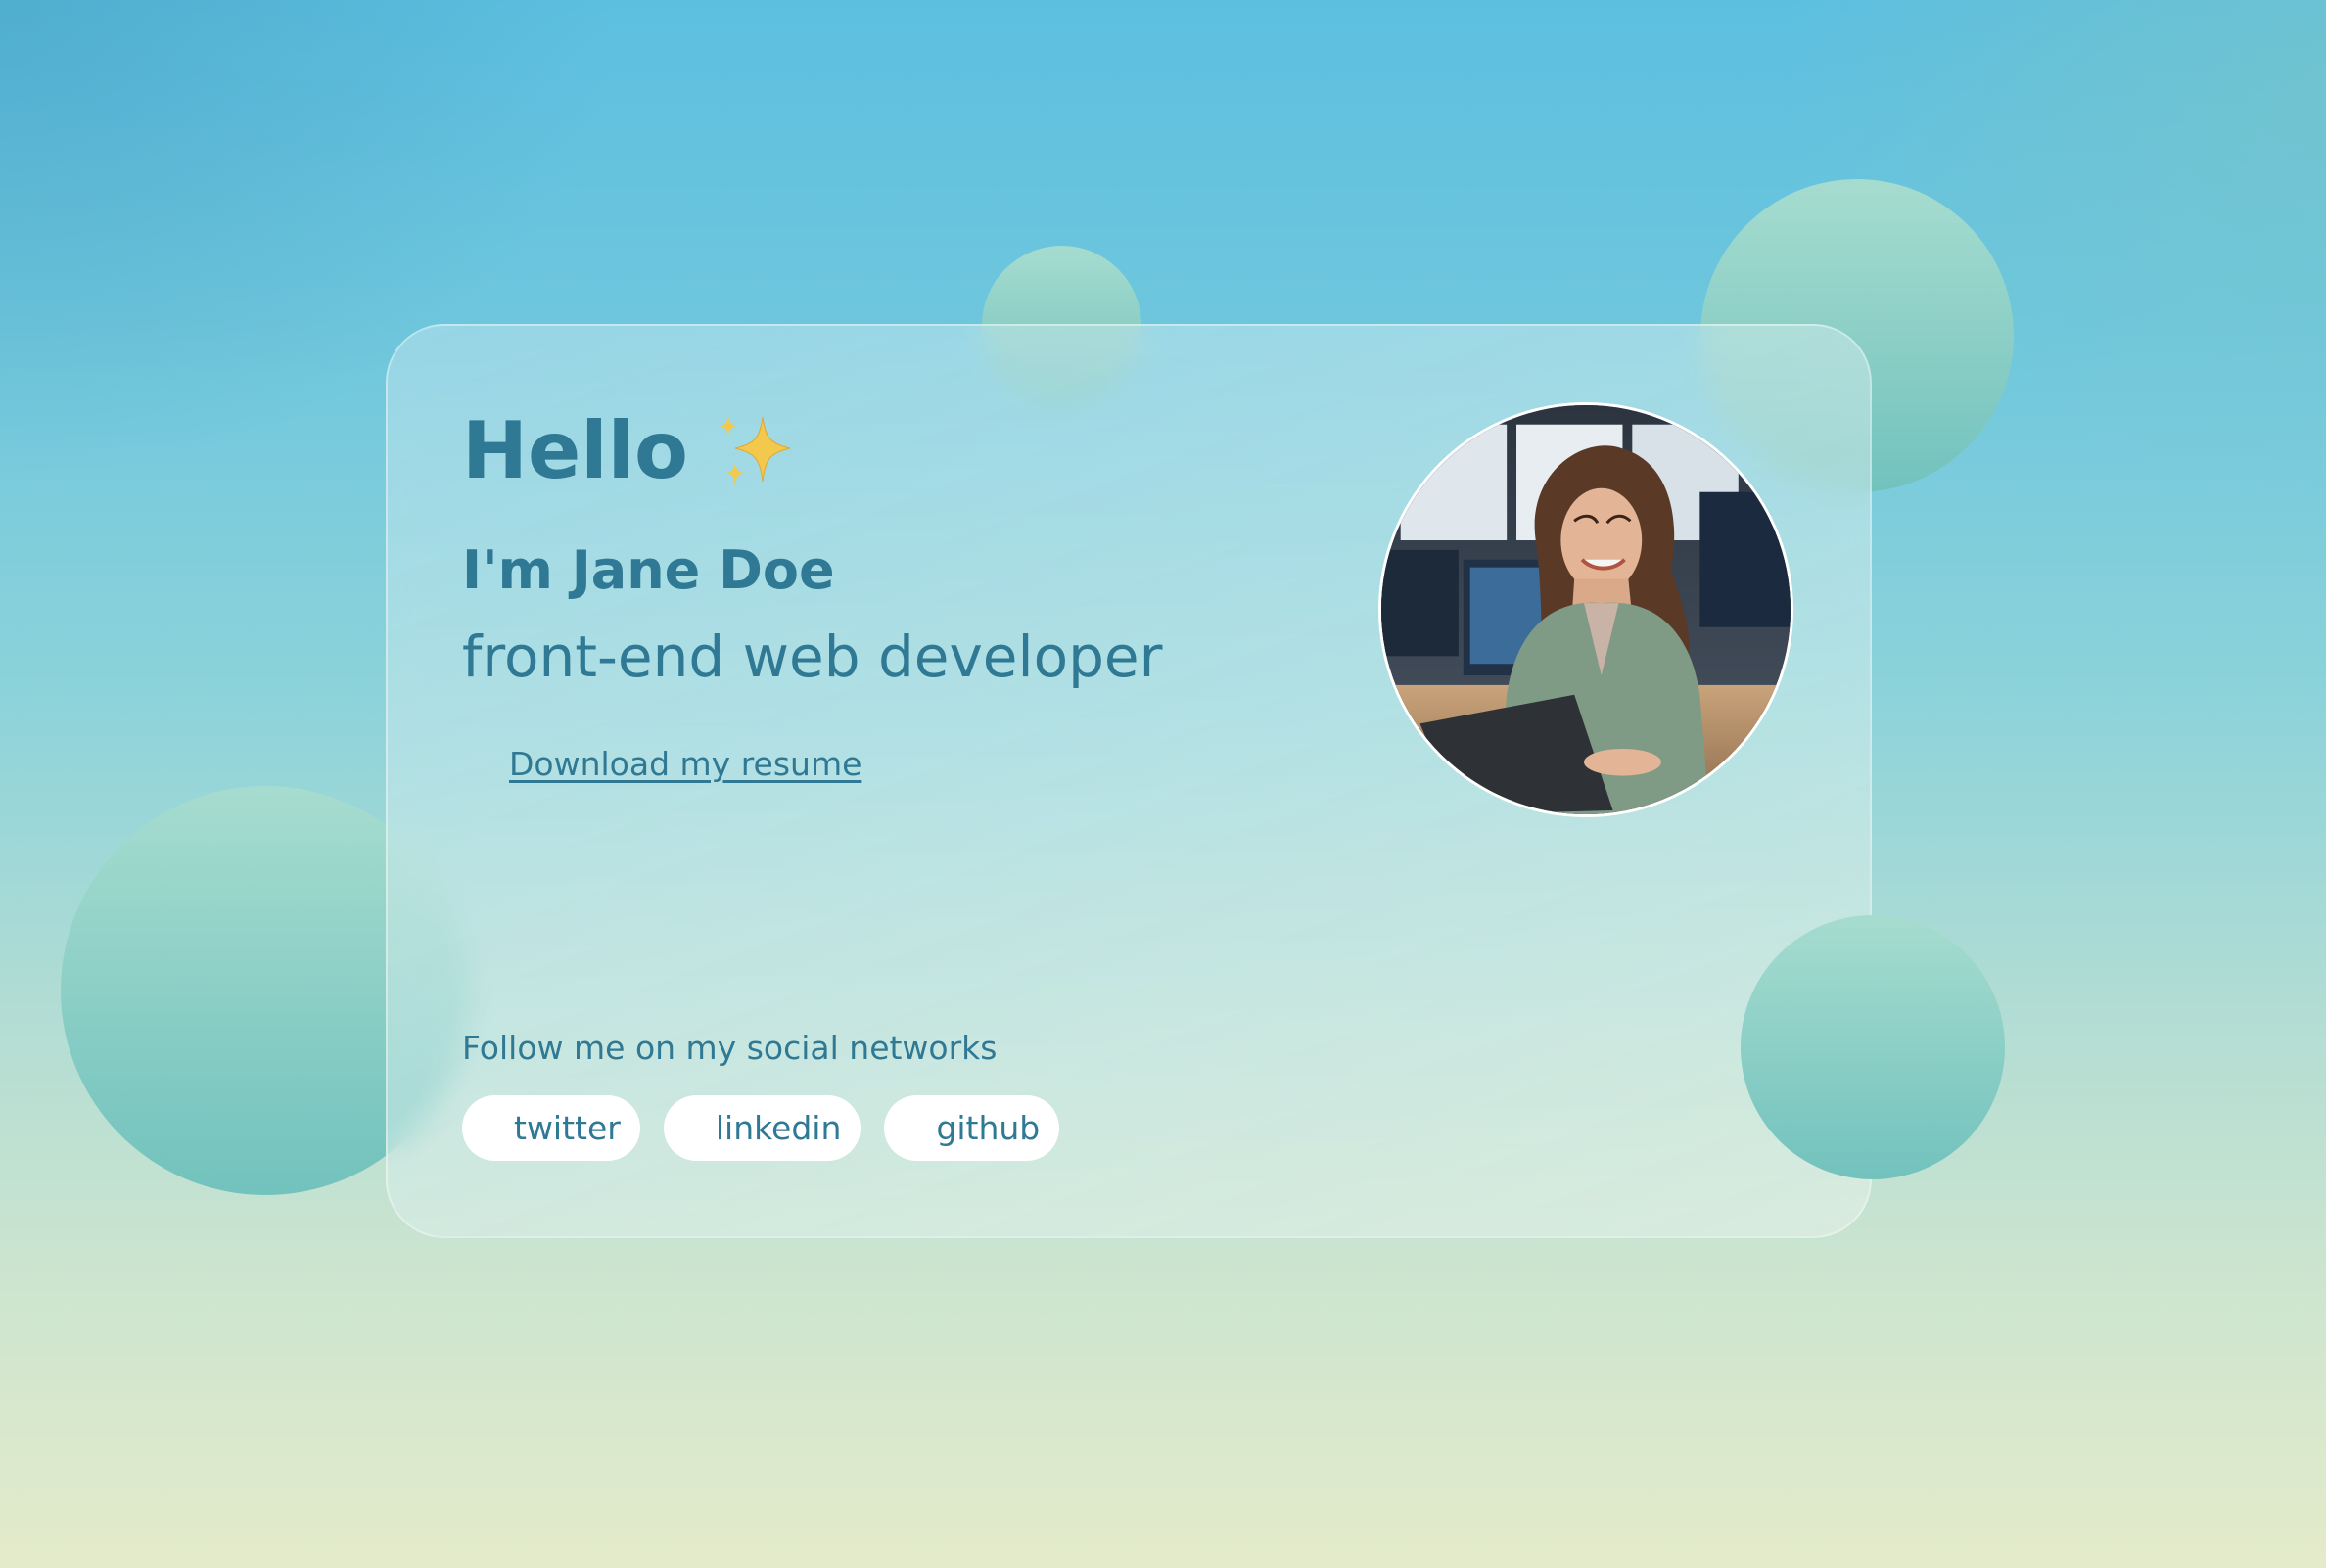 The width and height of the screenshot is (2326, 1568). I want to click on linkedin-link: linkedin, so click(762, 1128).